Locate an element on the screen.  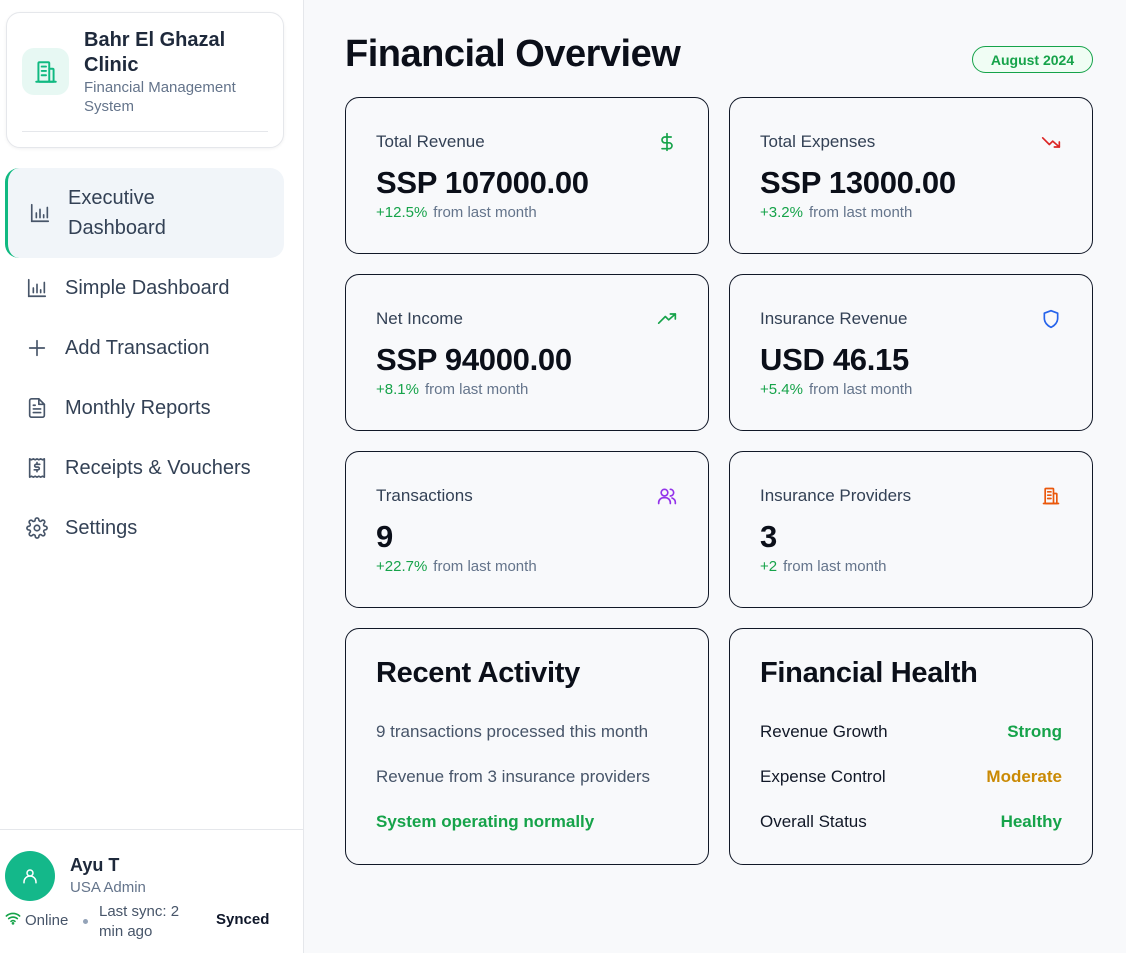
sidebar-item-add-transaction: Add Transaction is located at coordinates (152, 348).